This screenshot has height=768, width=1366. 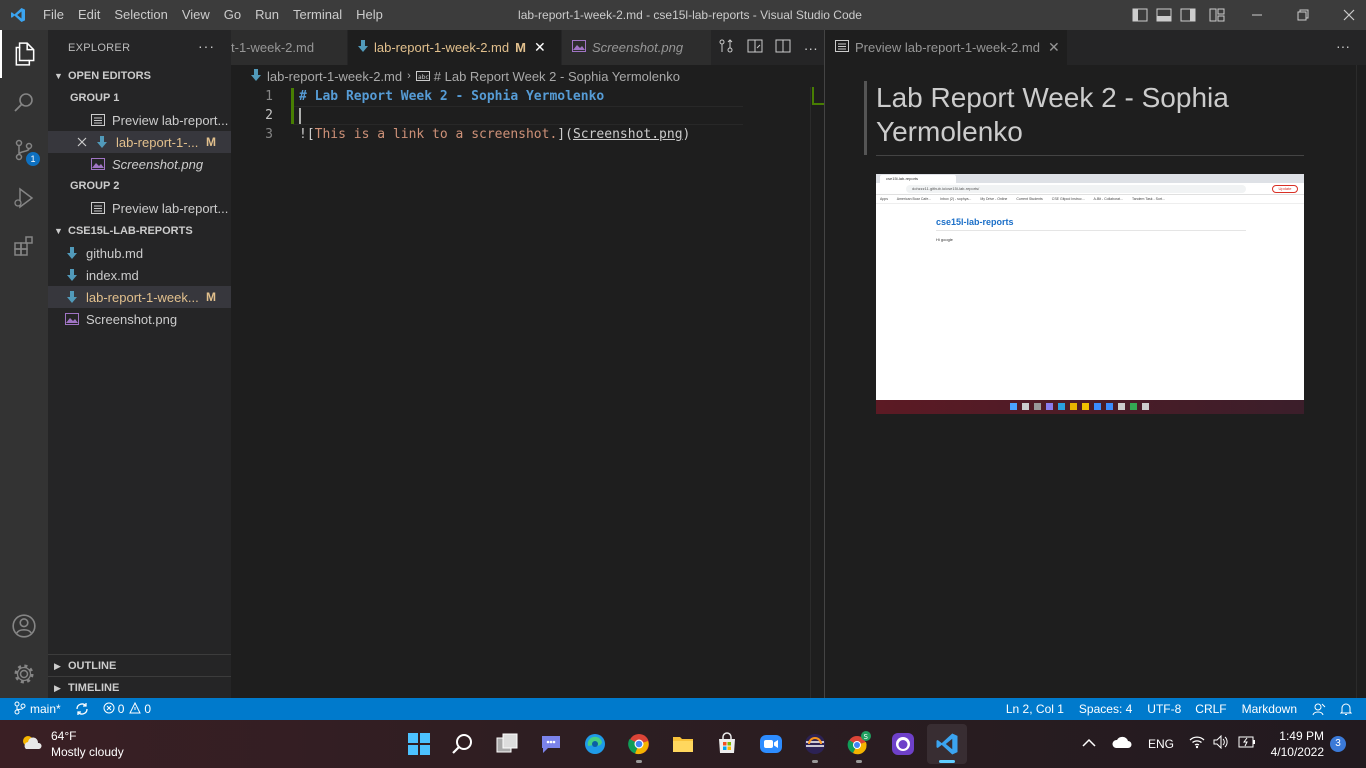 I want to click on menu-edit: Edit, so click(x=89, y=15).